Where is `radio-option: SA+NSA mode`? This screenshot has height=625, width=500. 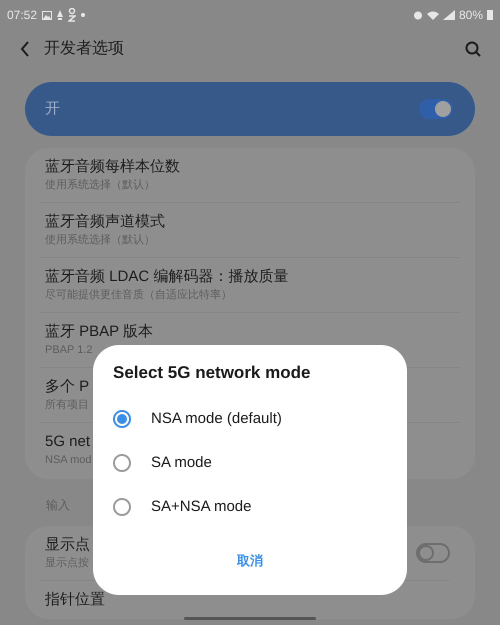 radio-option: SA+NSA mode is located at coordinates (250, 507).